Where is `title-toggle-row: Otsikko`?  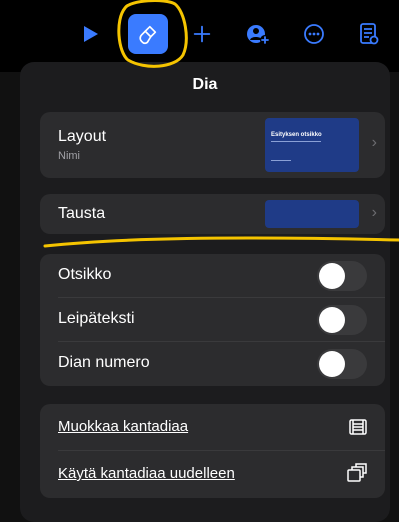 title-toggle-row: Otsikko is located at coordinates (212, 276).